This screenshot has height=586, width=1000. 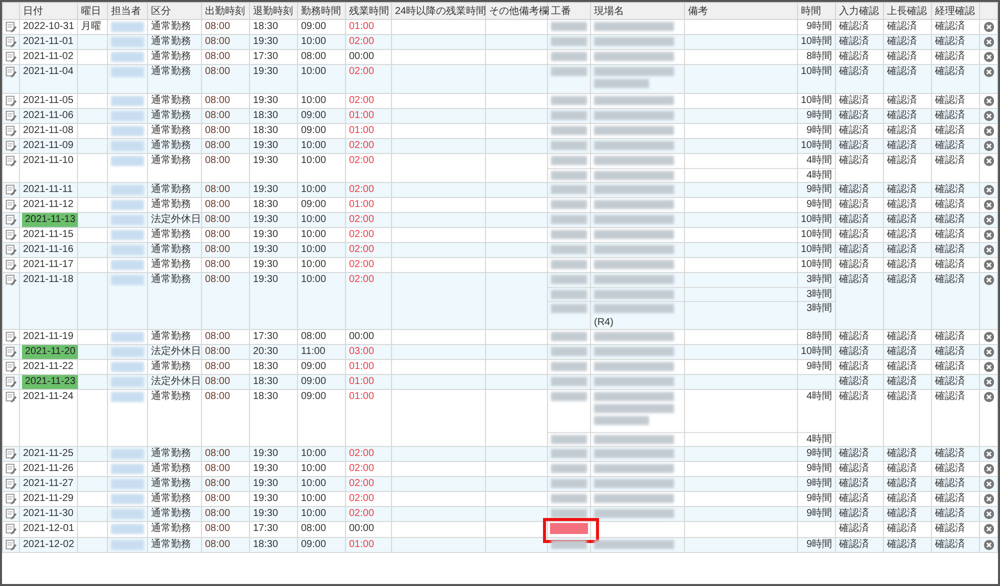 What do you see at coordinates (603, 322) in the screenshot?
I see `note-text: (R4)` at bounding box center [603, 322].